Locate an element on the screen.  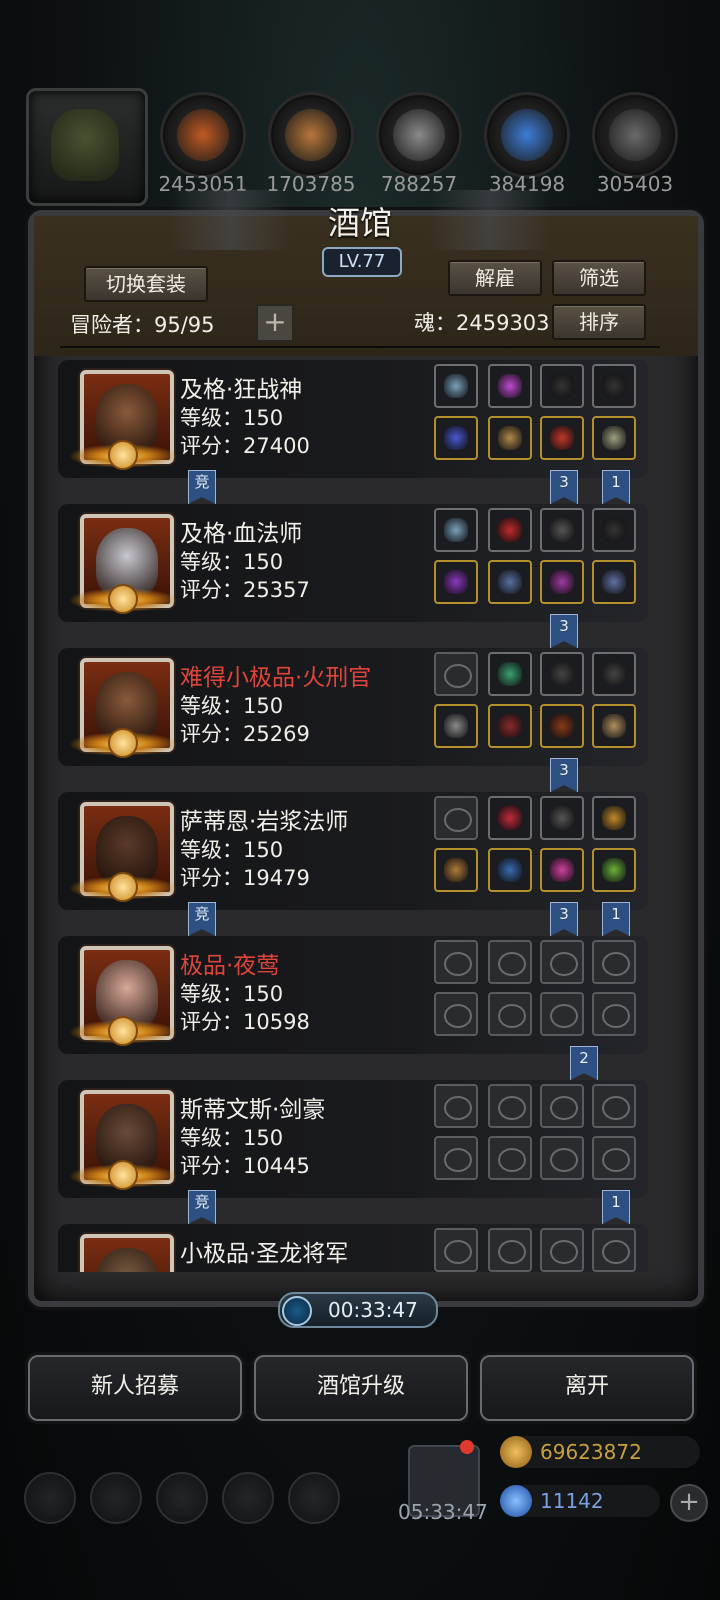
add-currency-button: + is located at coordinates (689, 1503).